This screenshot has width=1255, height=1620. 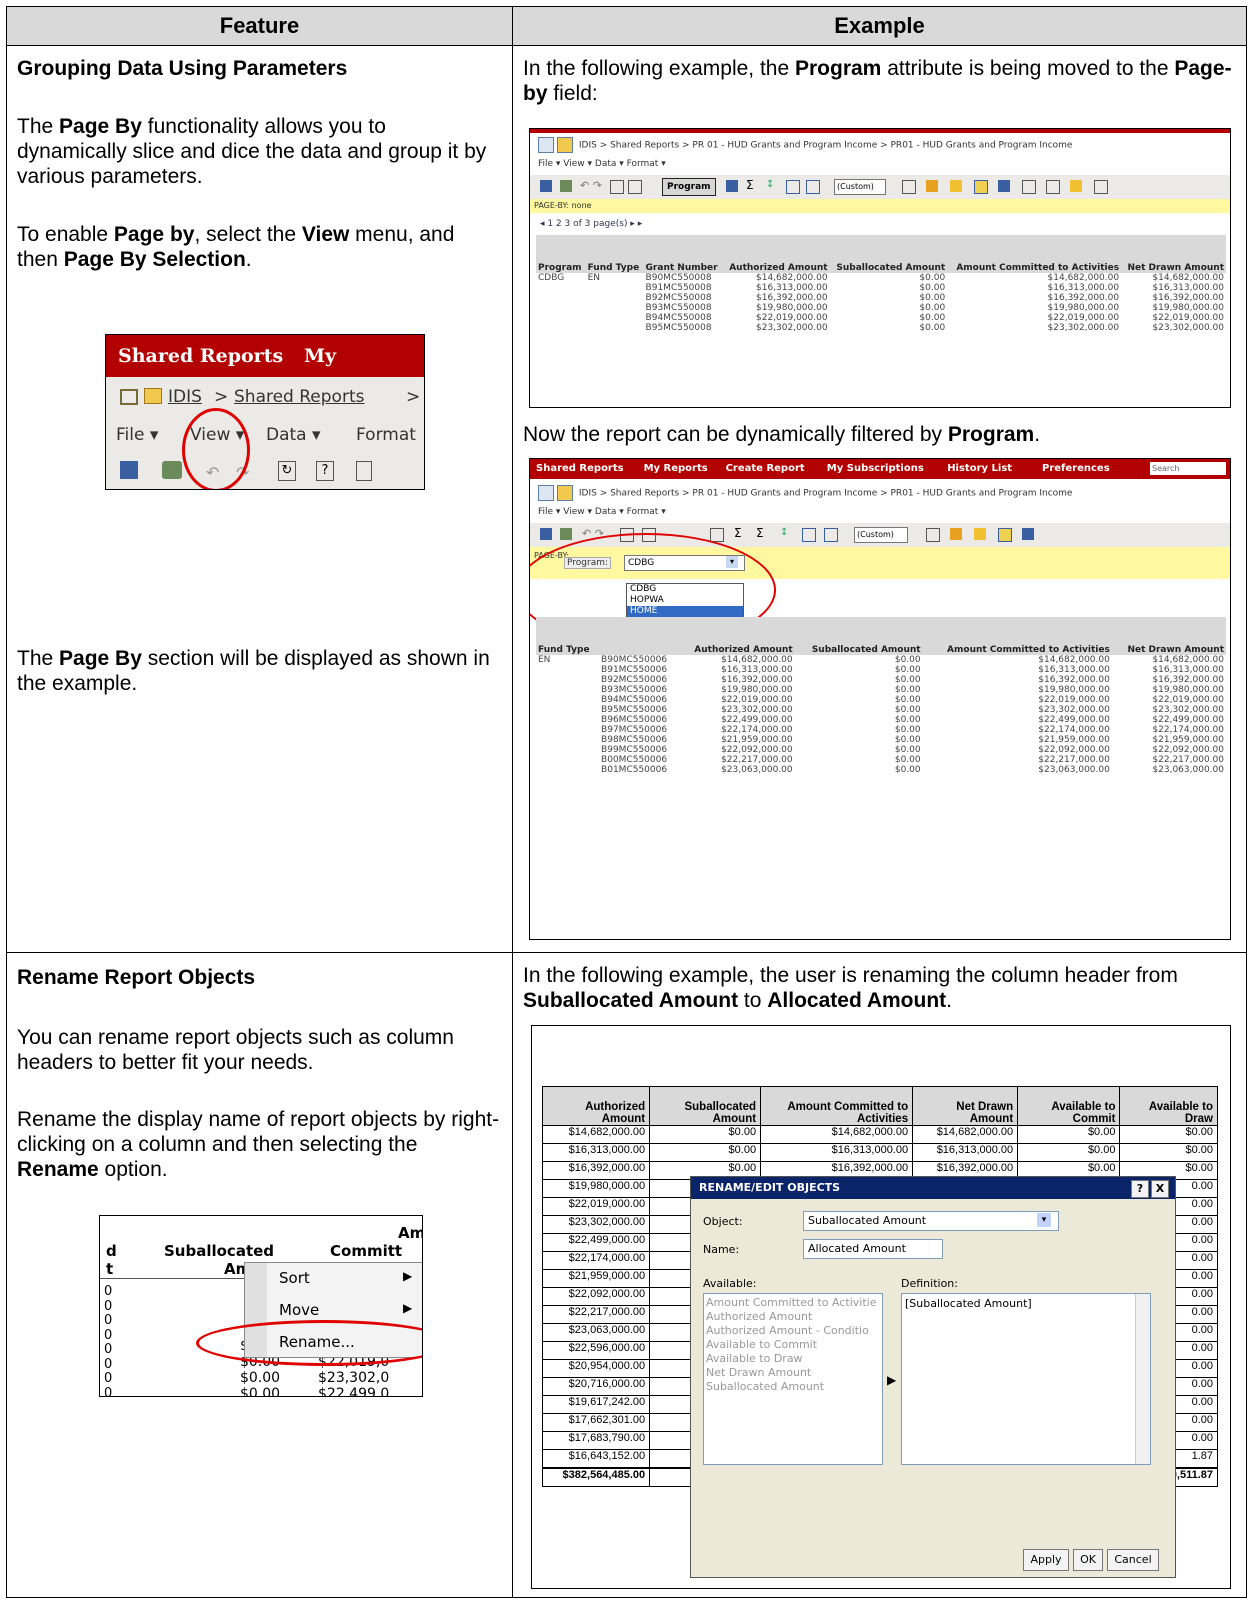 What do you see at coordinates (200, 356) in the screenshot?
I see `tab-shared-reports: Shared Reports` at bounding box center [200, 356].